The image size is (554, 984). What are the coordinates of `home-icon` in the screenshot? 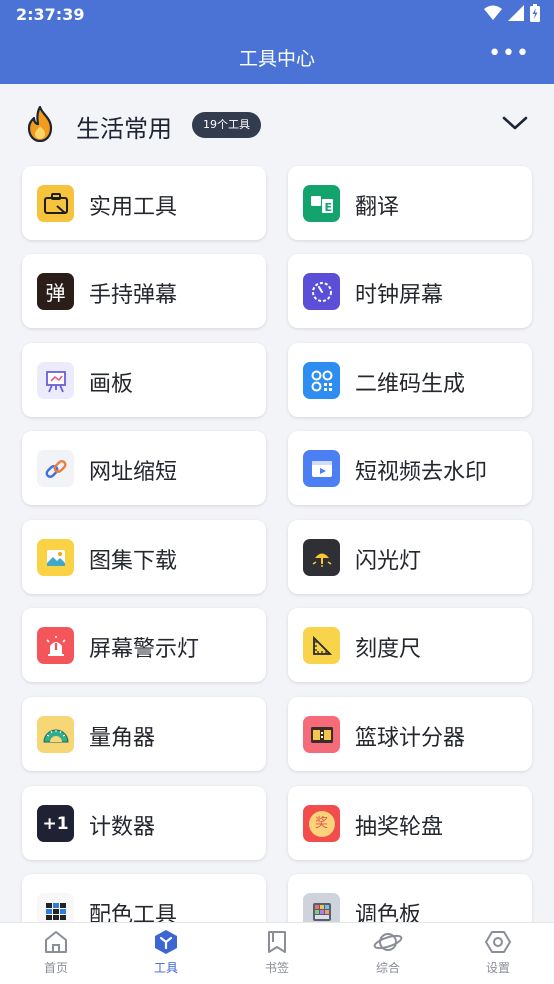 It's located at (56, 942).